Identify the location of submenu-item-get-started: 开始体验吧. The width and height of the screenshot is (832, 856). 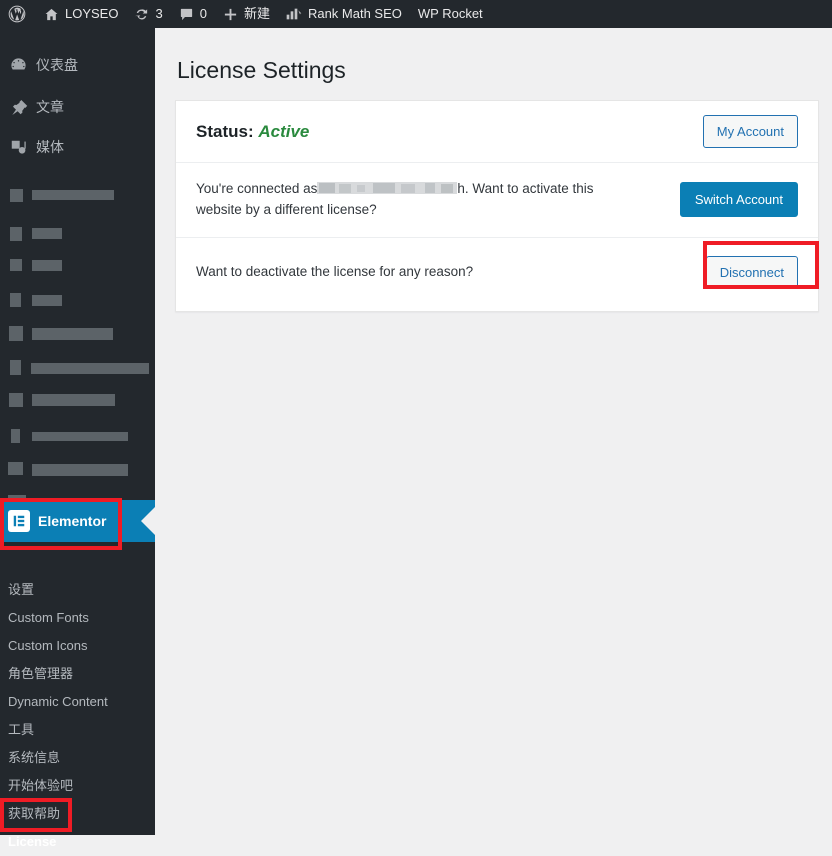
(77, 786).